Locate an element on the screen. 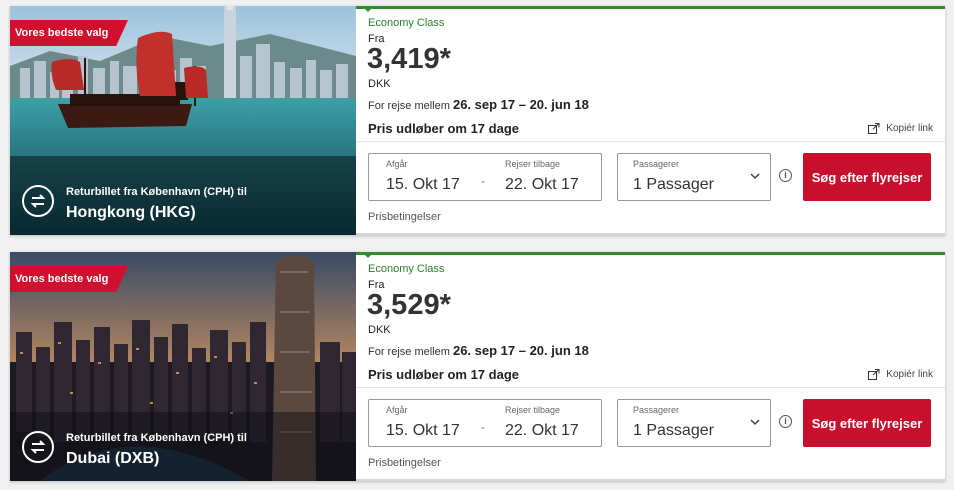  destination-title: Hongkong (HKG) is located at coordinates (131, 212).